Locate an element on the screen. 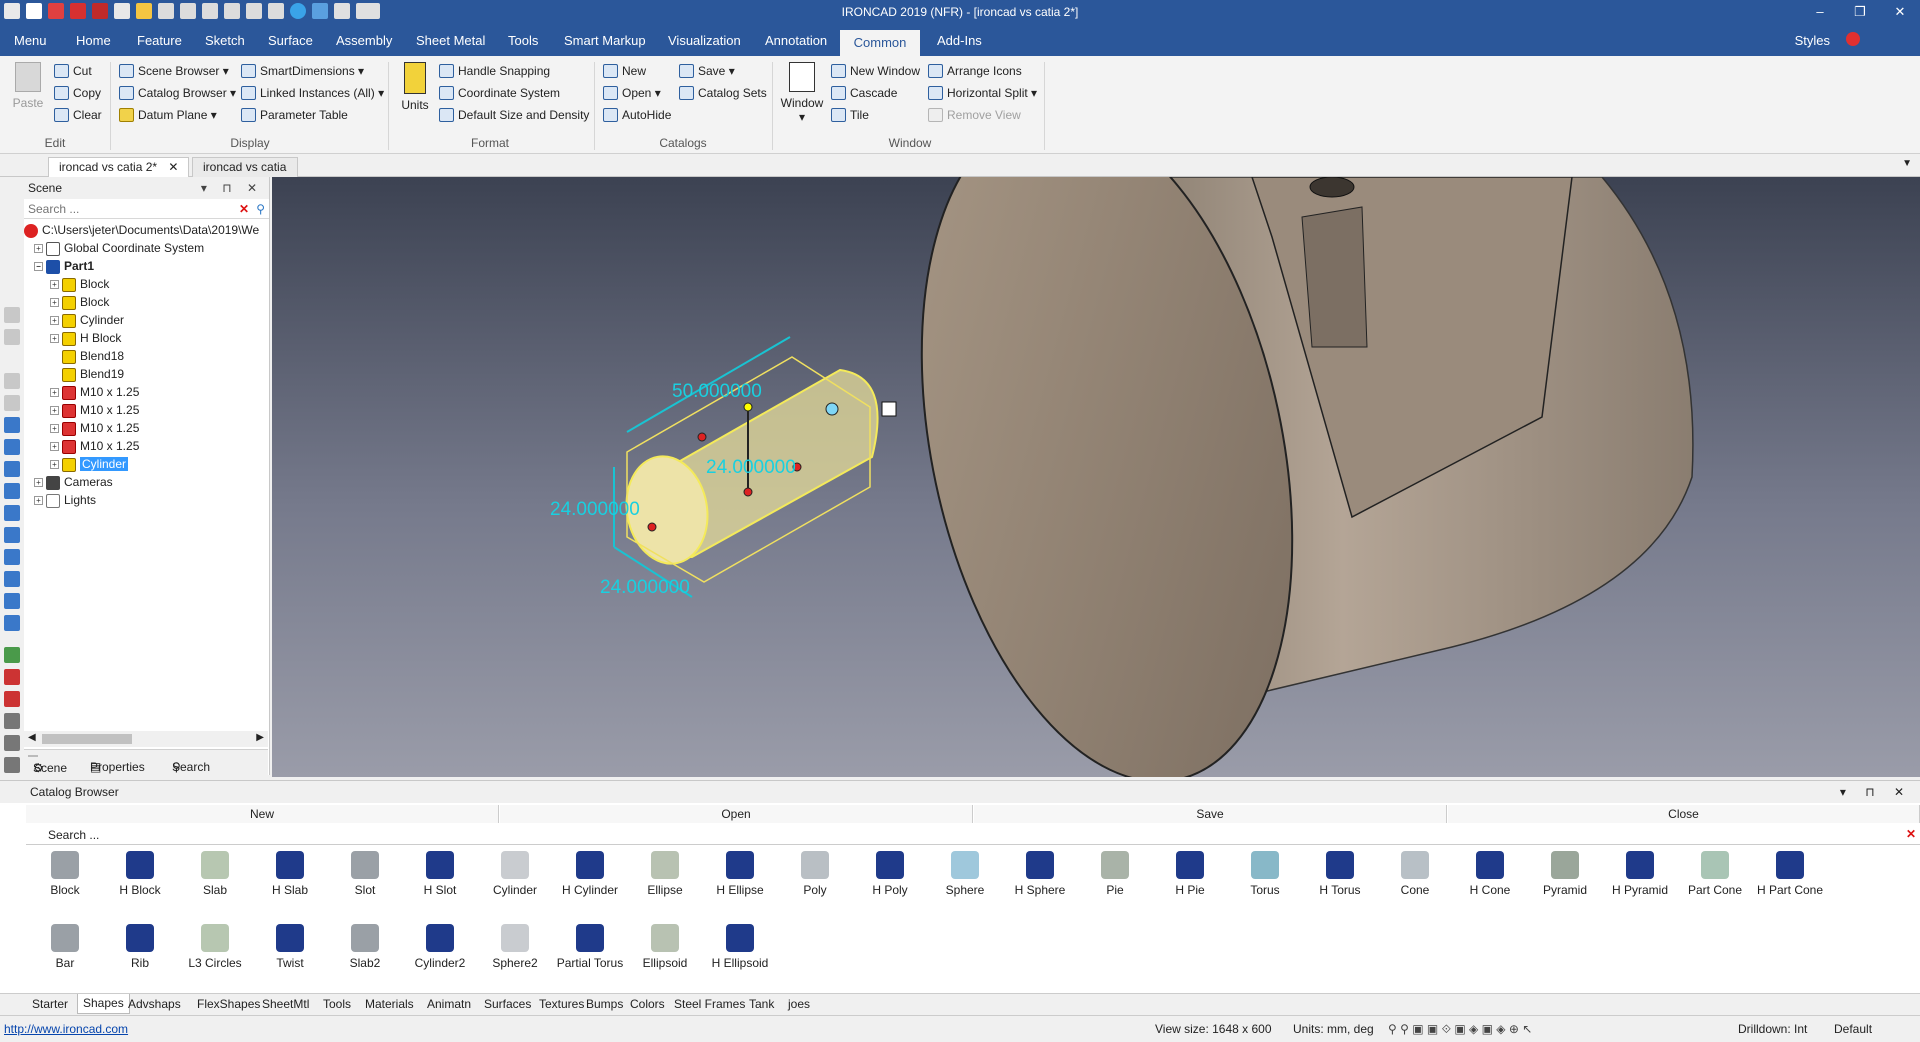  doc-tab: ironcad vs catia is located at coordinates (245, 167).